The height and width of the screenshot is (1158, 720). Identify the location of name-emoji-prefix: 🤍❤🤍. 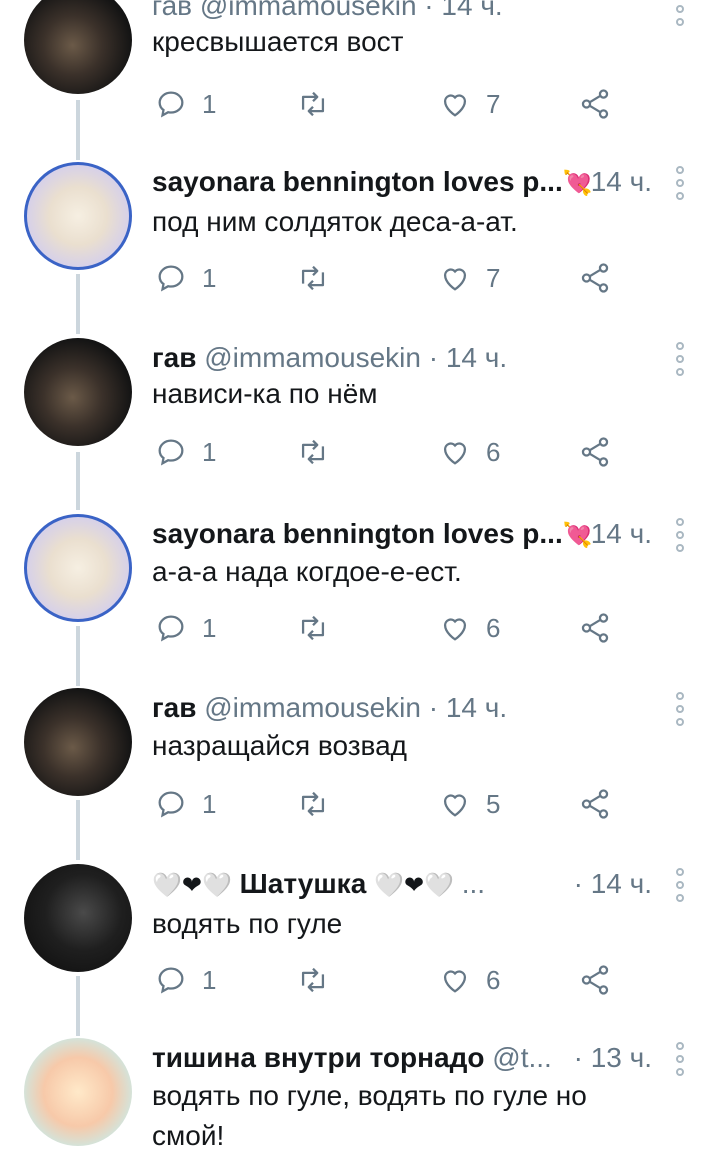
(192, 885).